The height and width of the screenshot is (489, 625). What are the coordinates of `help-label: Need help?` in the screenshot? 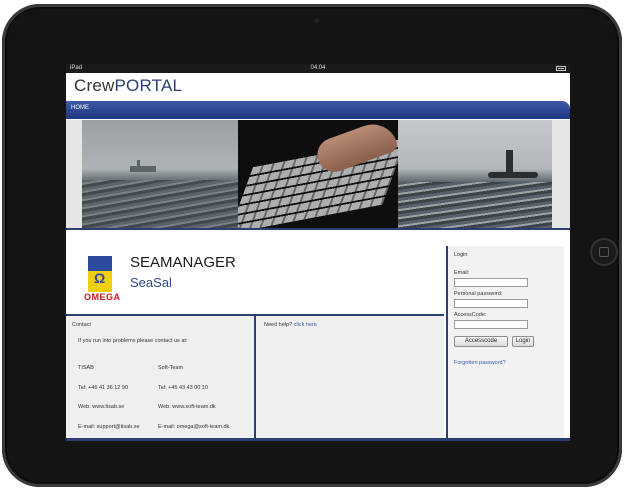 It's located at (278, 325).